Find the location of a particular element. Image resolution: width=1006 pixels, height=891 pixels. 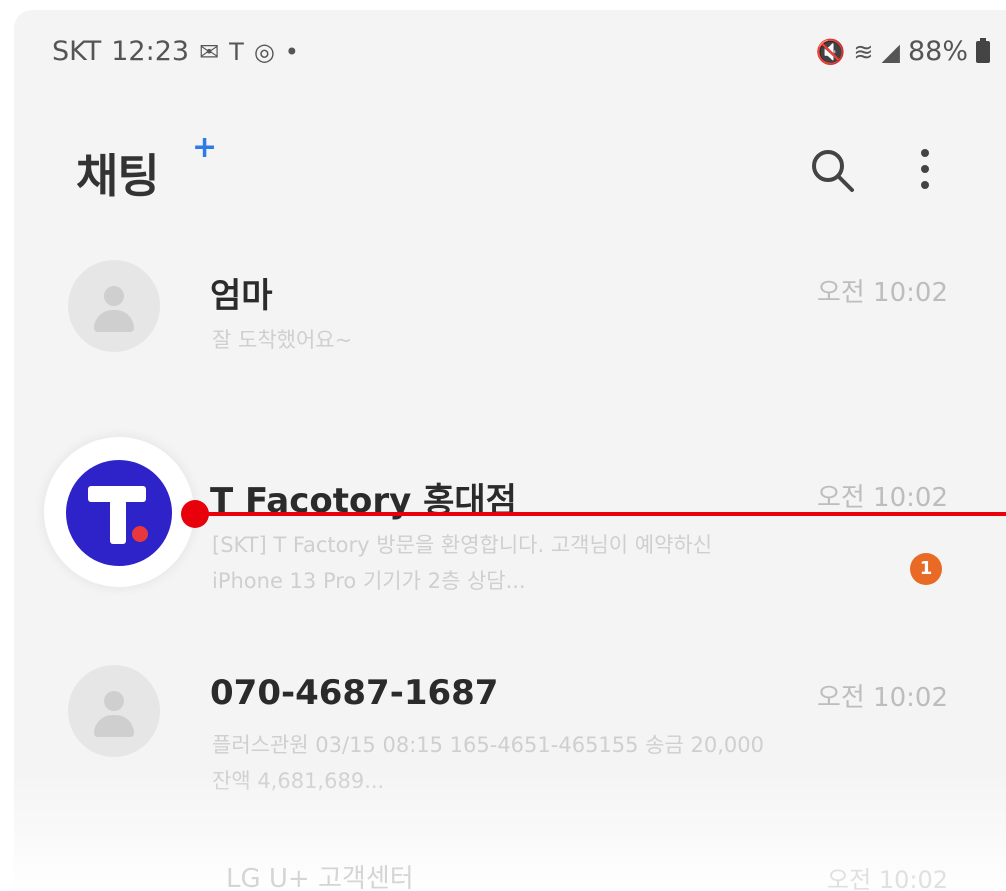

battery-icon is located at coordinates (983, 50).